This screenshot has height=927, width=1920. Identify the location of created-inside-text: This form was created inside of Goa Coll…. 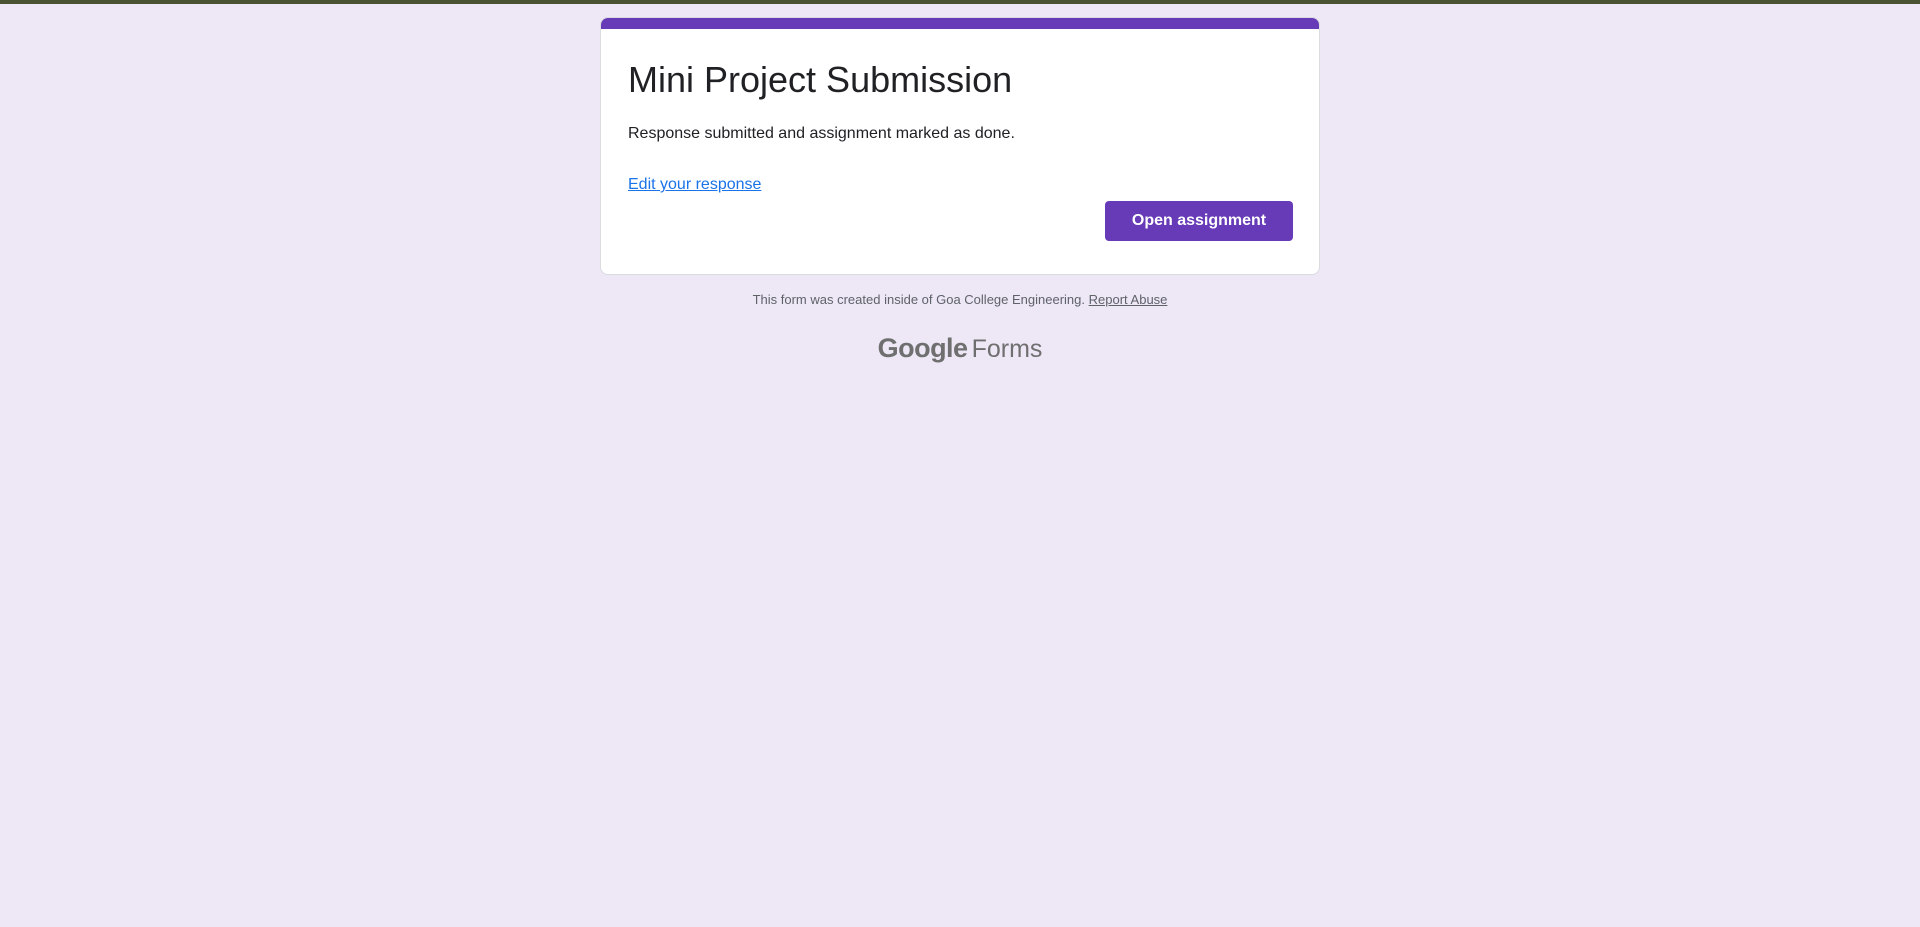
(918, 299).